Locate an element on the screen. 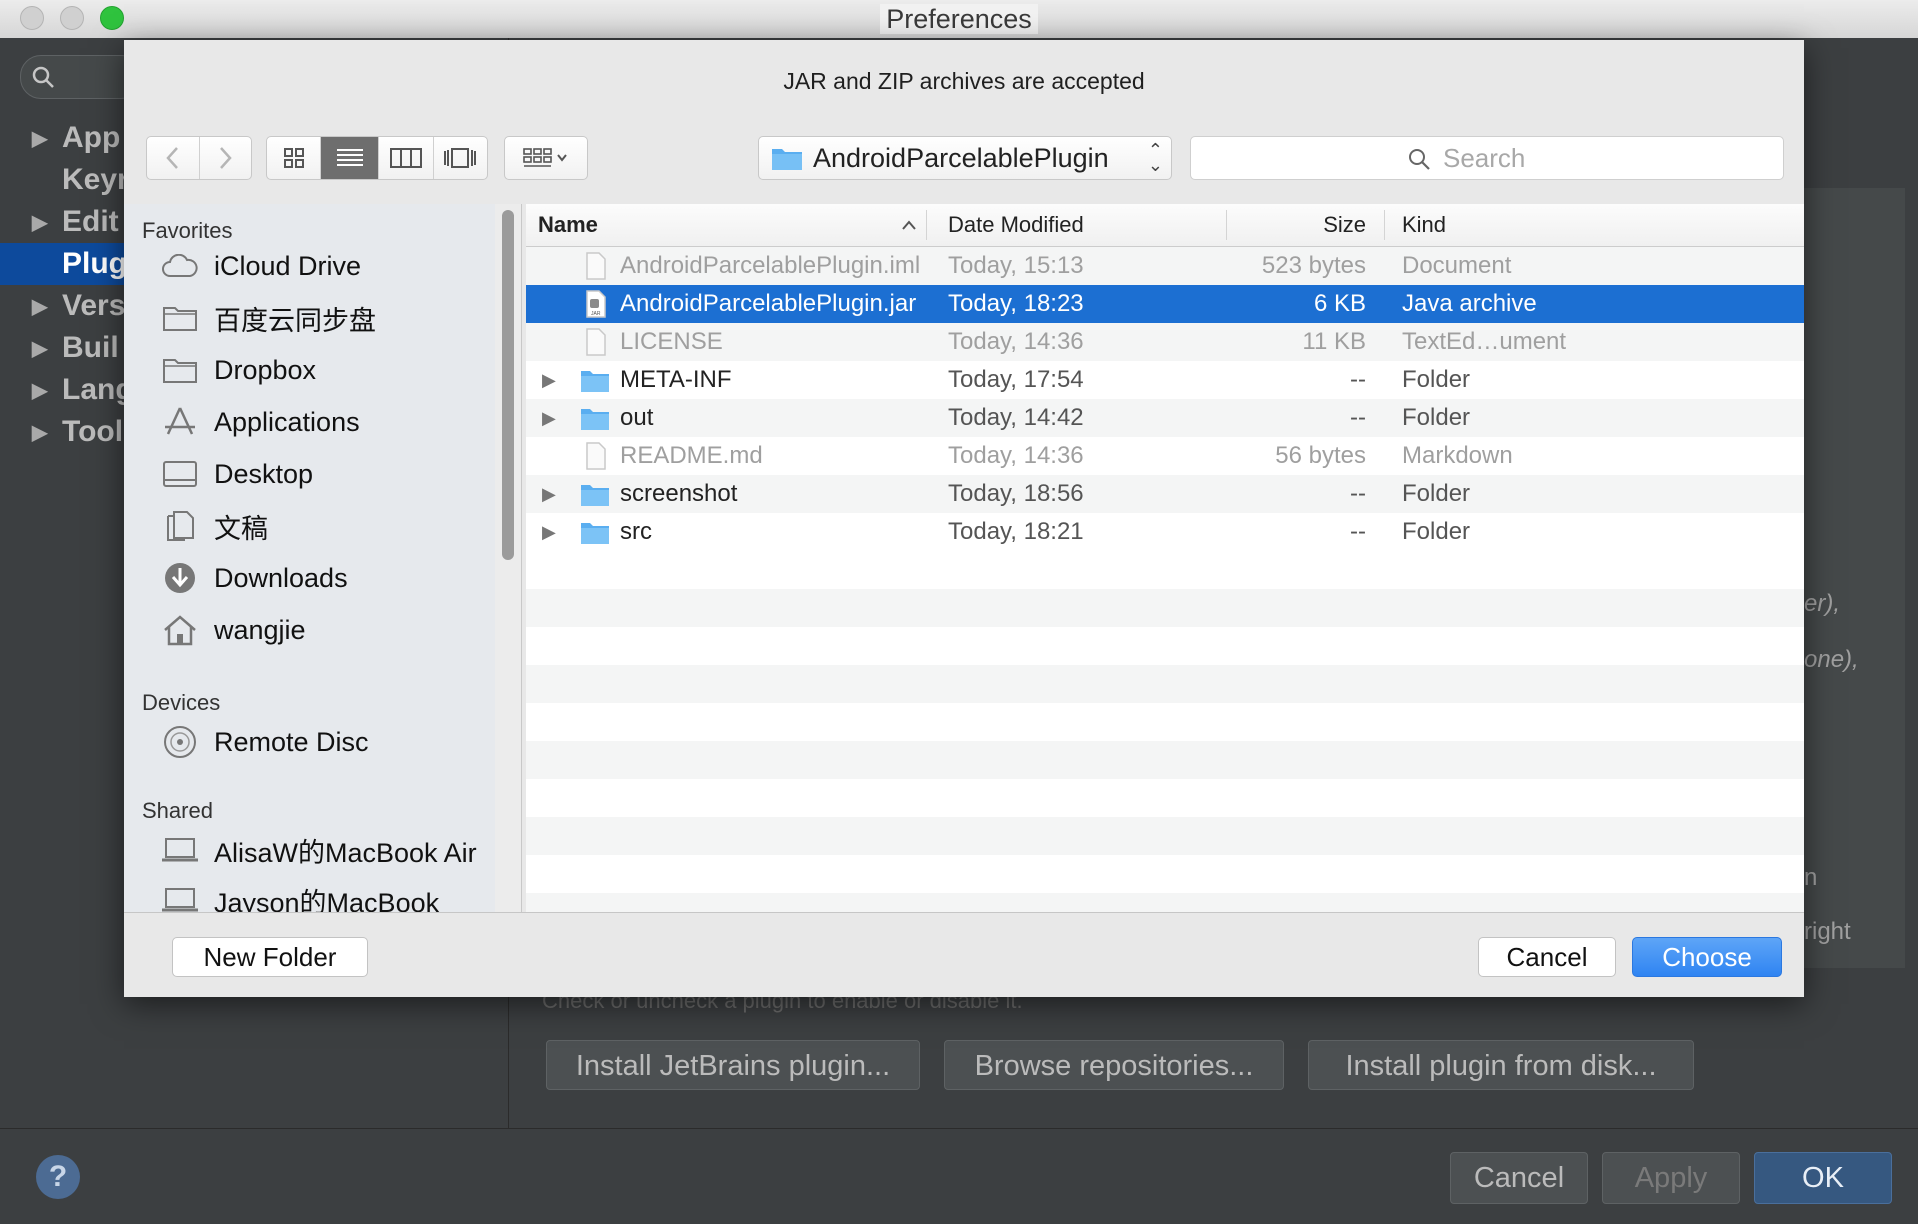 The width and height of the screenshot is (1918, 1224). sidebar-item-shared-computer: AlisaW的MacBook Air is located at coordinates (318, 850).